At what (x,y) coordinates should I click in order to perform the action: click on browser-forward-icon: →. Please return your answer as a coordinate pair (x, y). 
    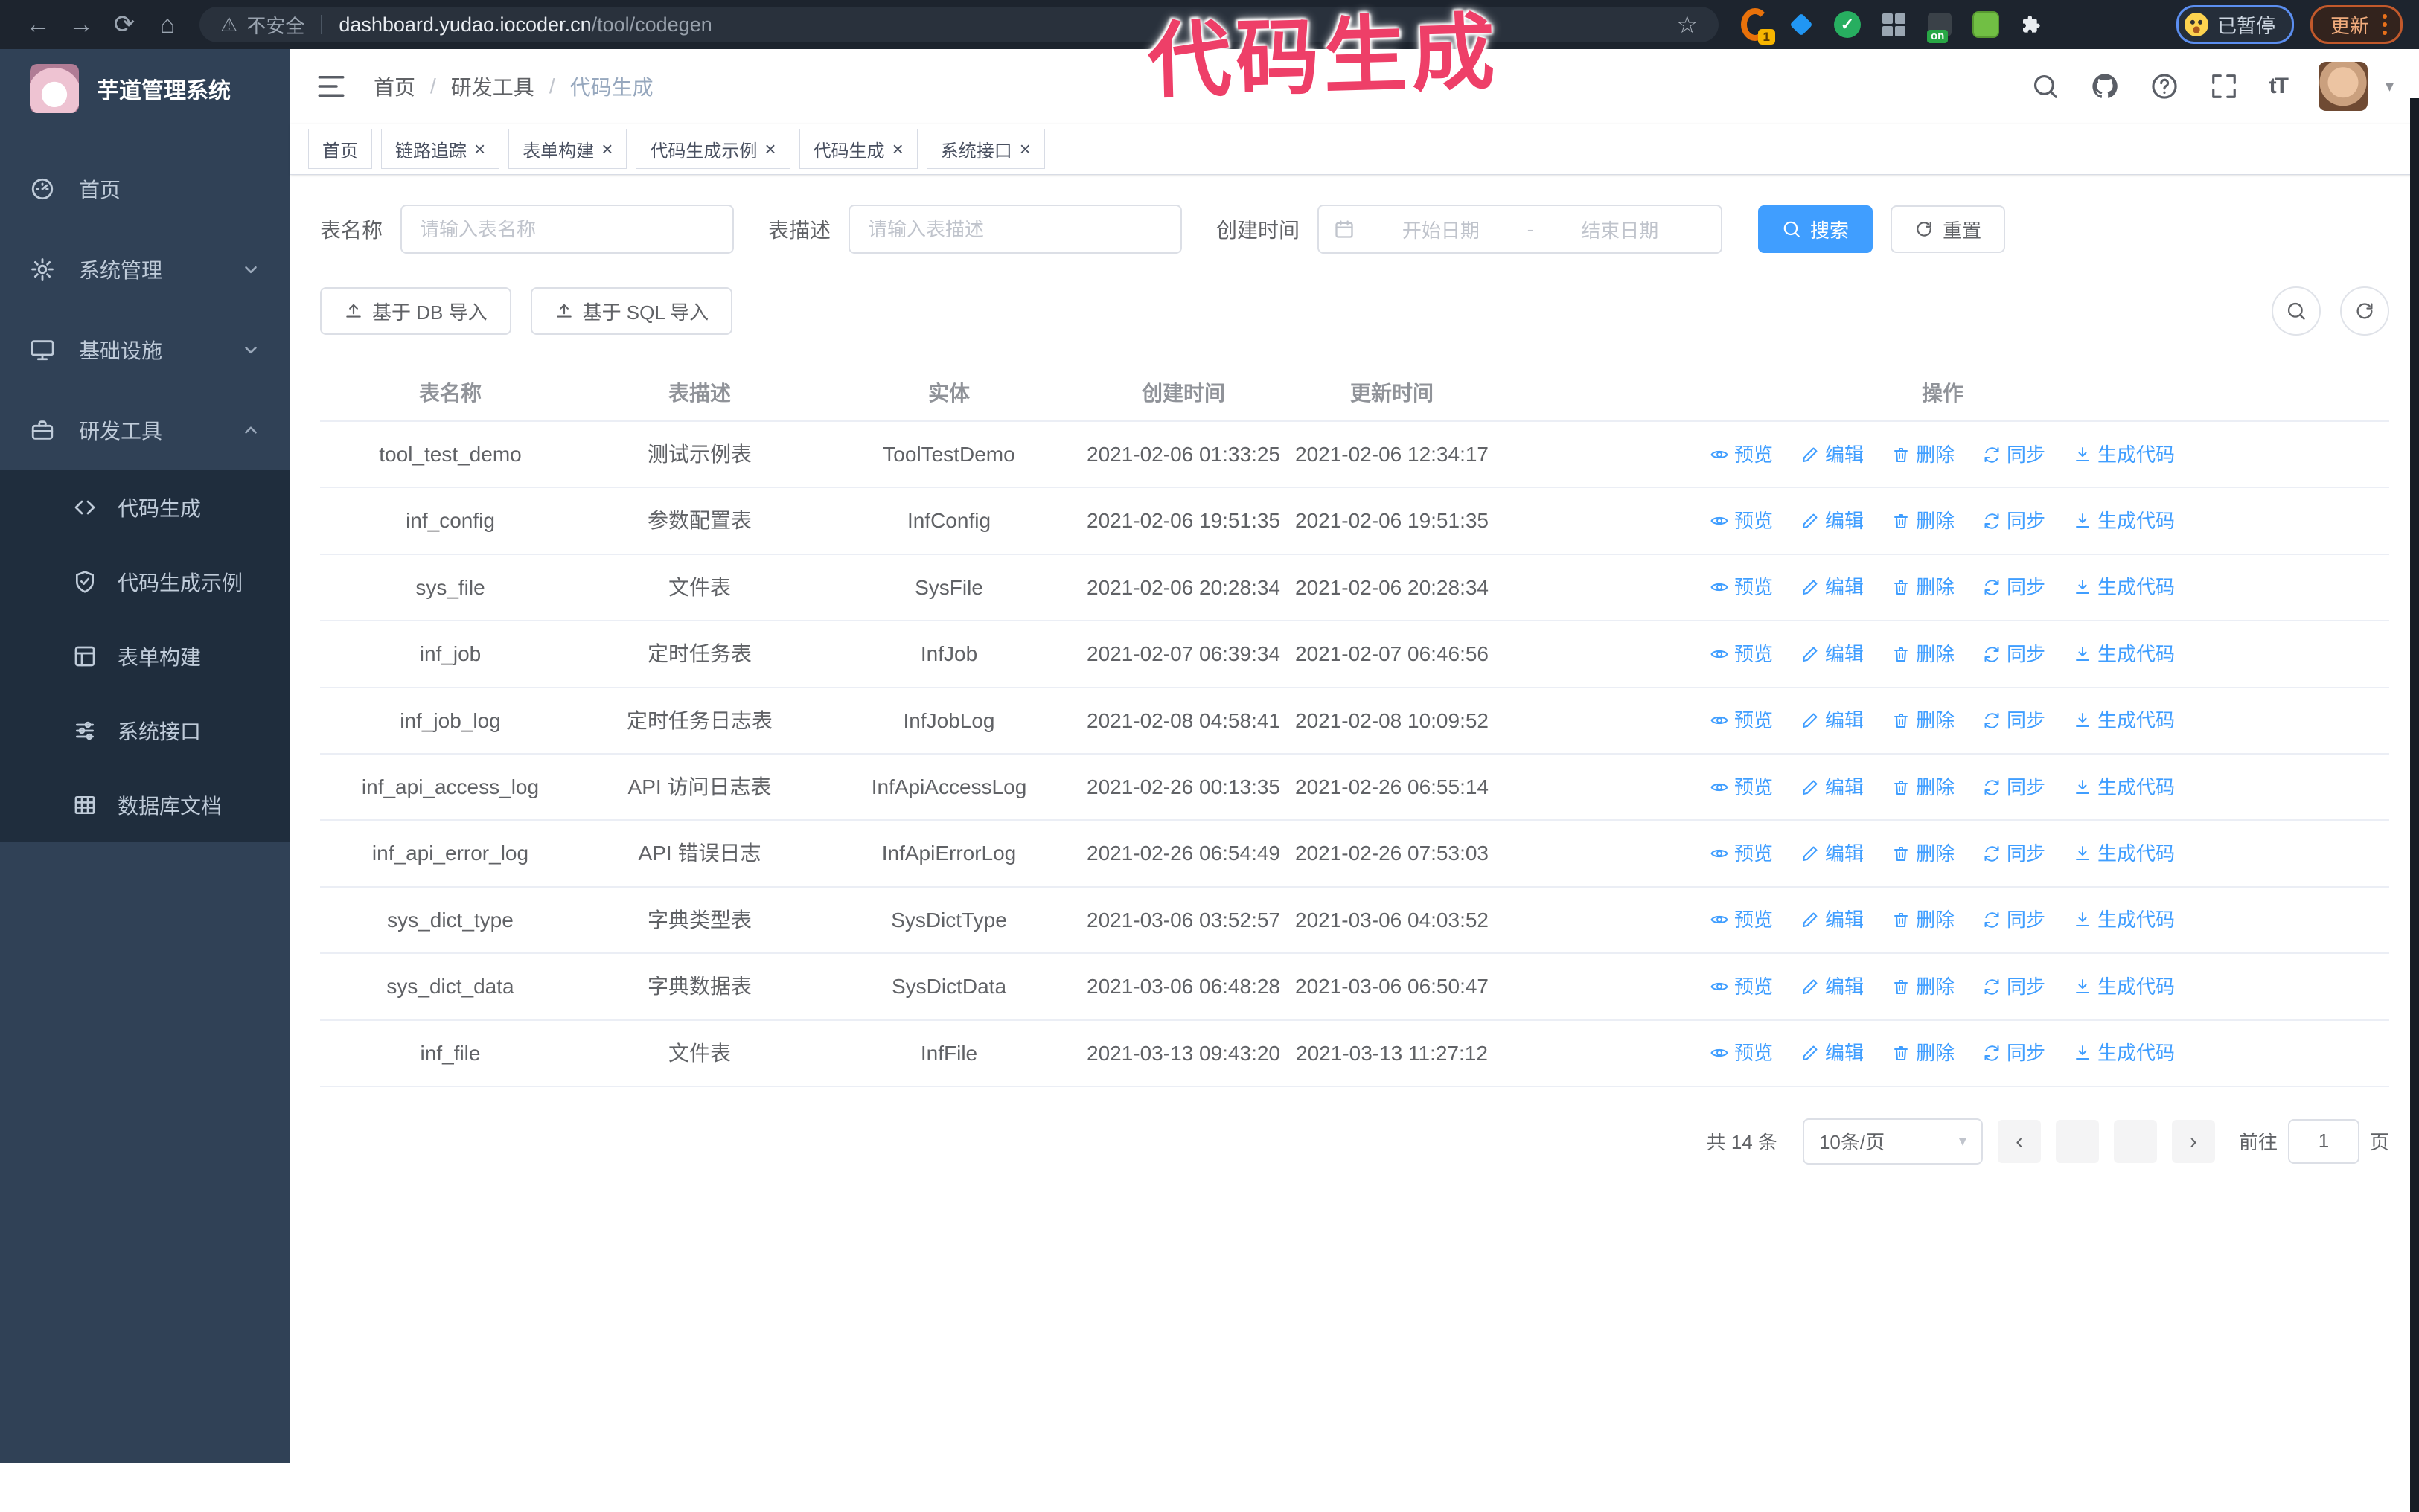
    Looking at the image, I should click on (81, 24).